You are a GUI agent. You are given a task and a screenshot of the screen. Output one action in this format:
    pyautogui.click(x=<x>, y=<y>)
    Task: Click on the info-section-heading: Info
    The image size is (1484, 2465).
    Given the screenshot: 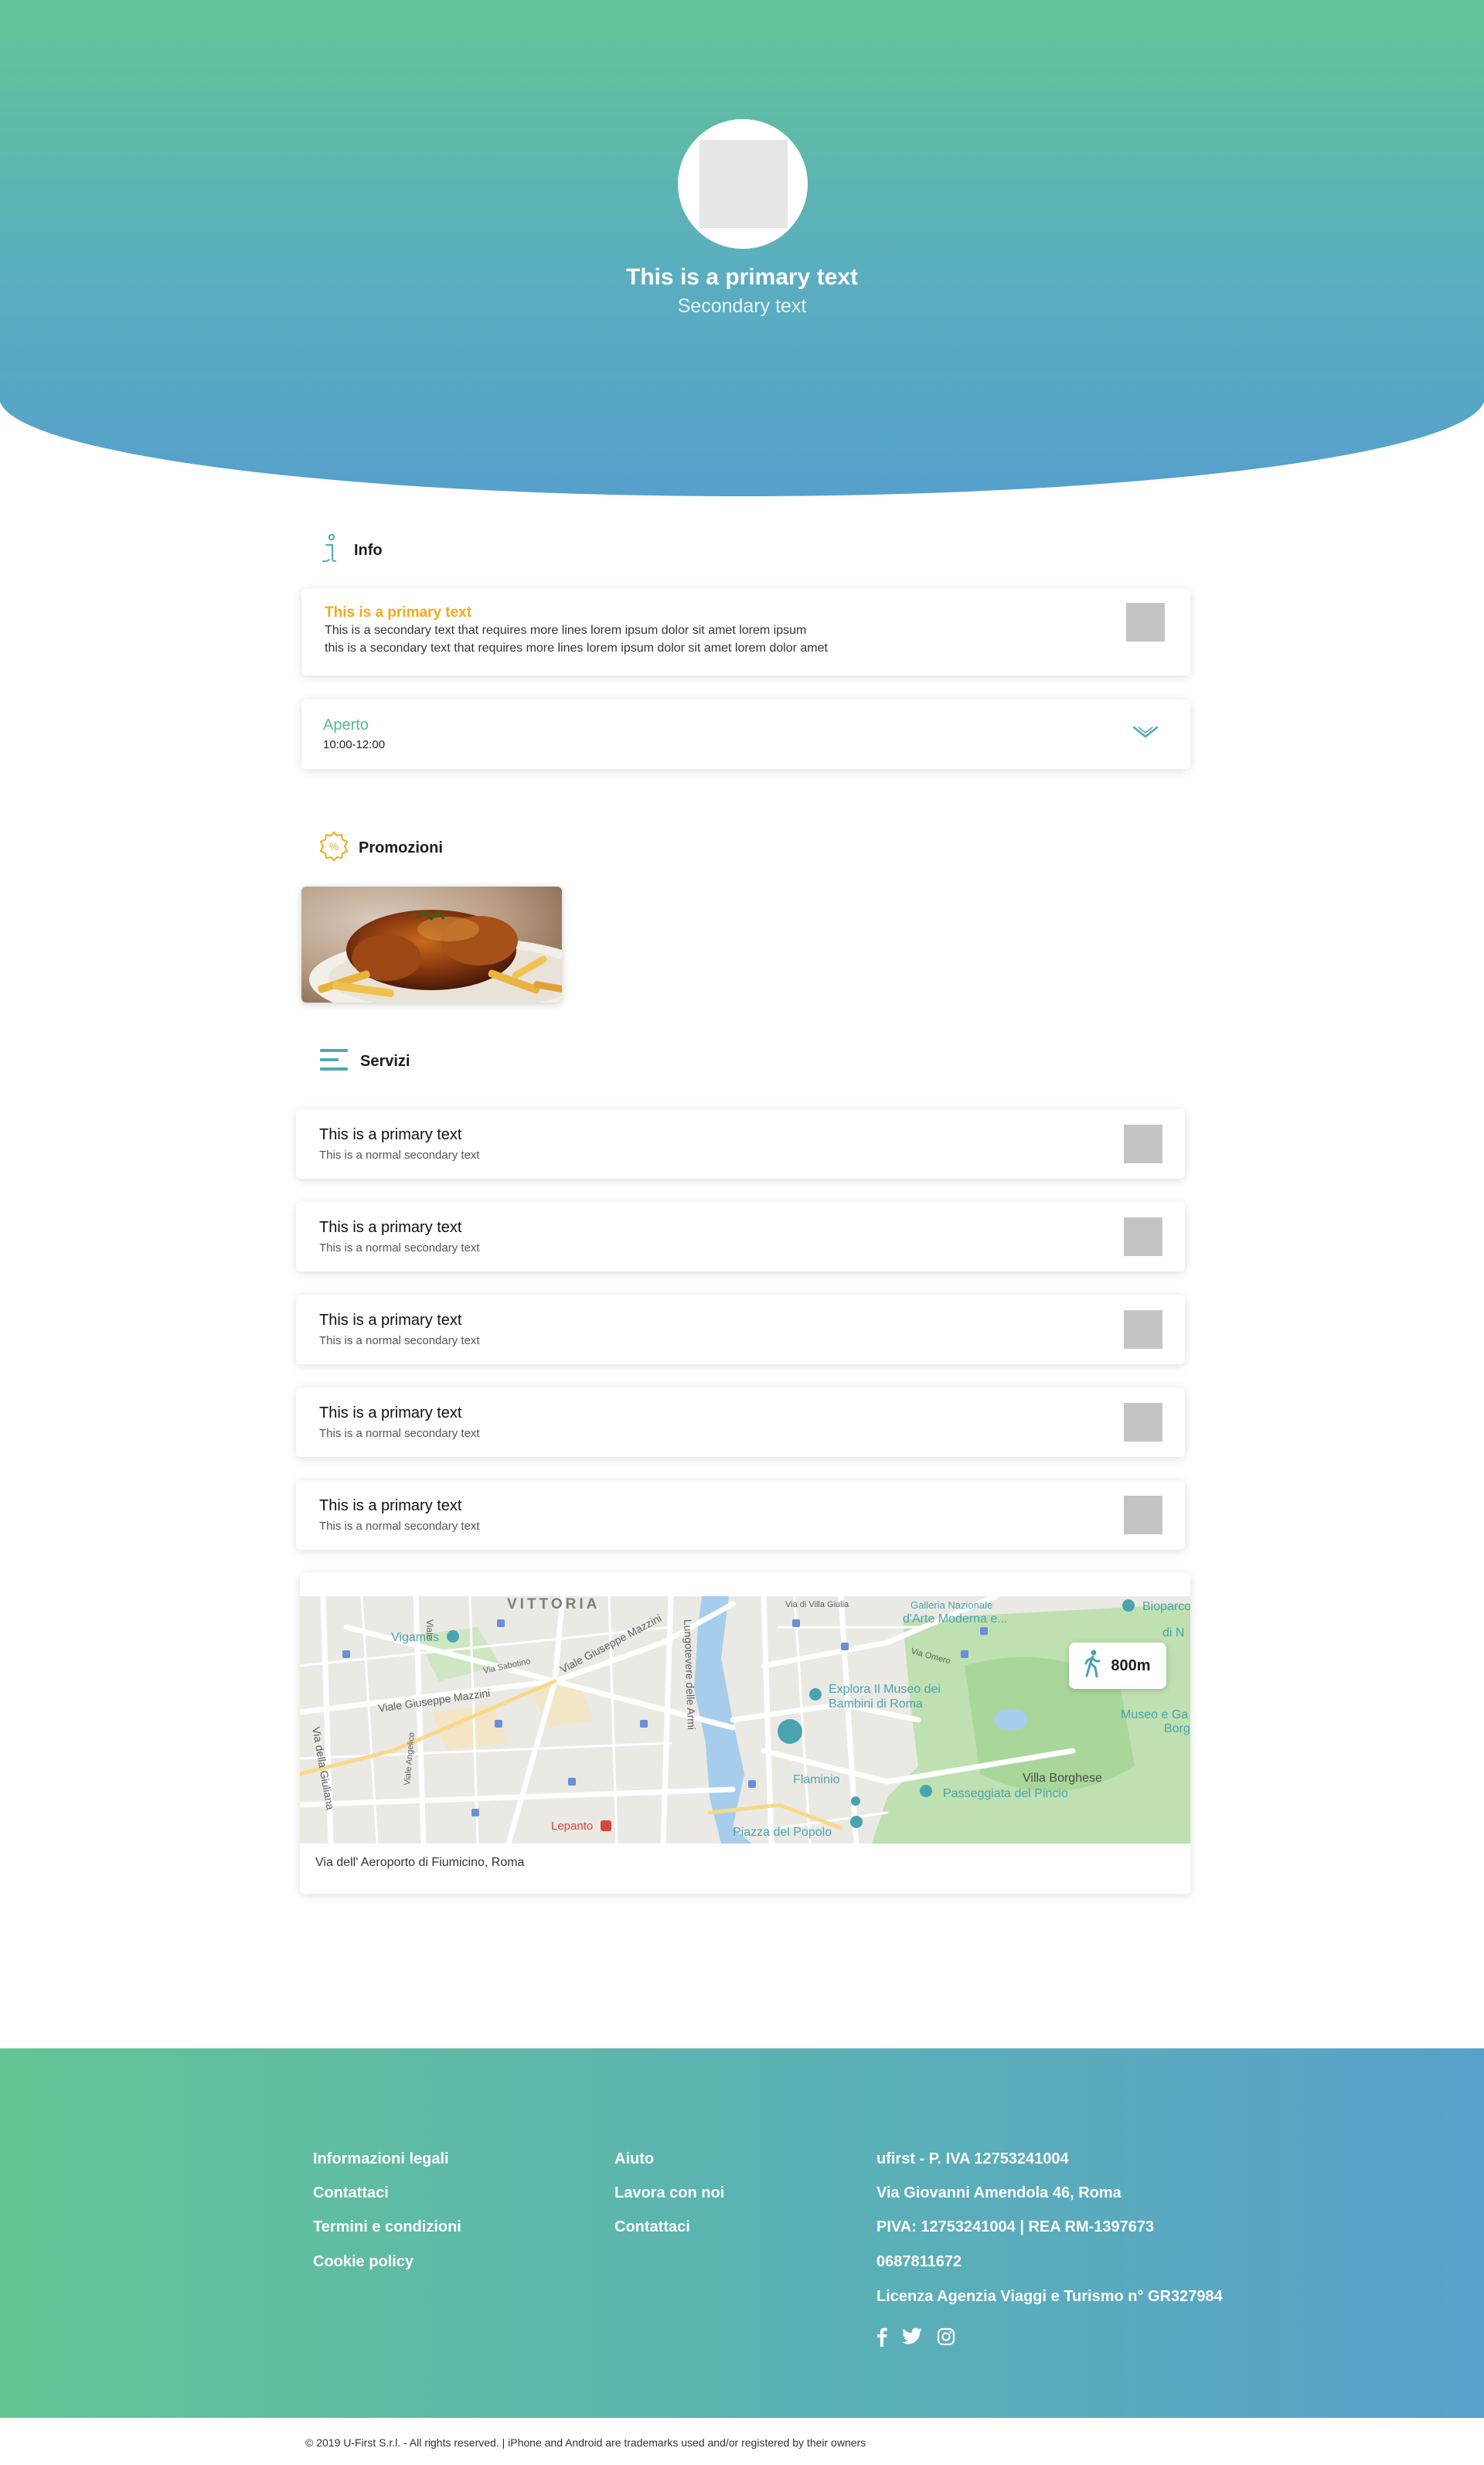 What is the action you would take?
    pyautogui.click(x=350, y=550)
    